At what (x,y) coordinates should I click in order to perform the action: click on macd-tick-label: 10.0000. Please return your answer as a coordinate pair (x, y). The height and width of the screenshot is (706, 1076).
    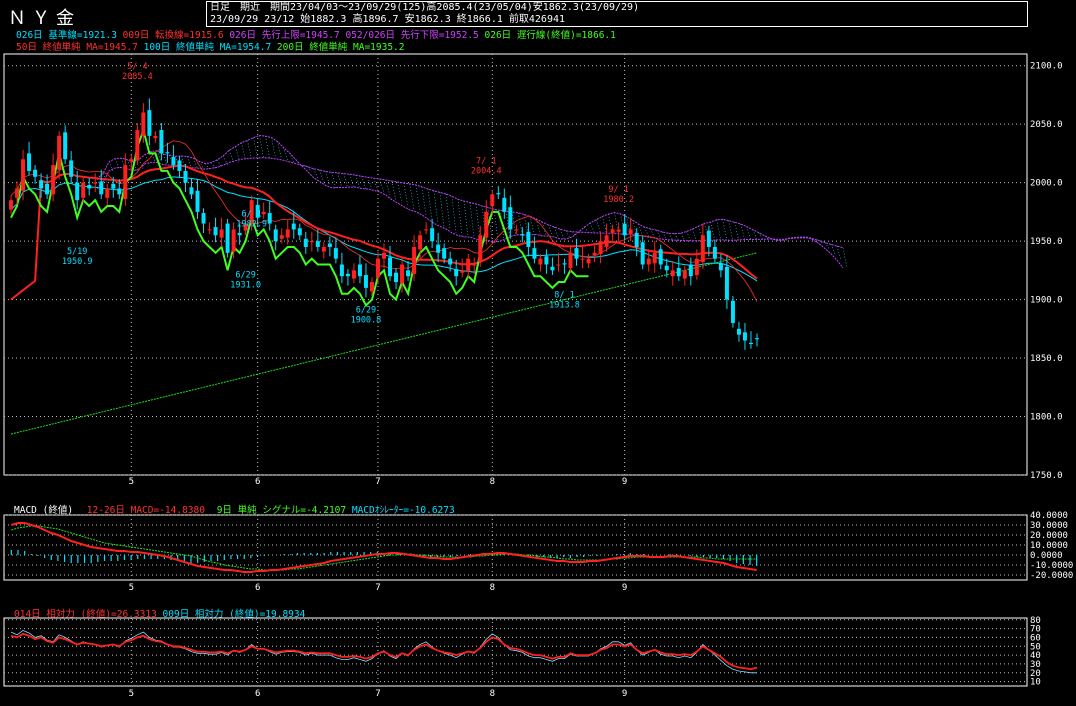
    Looking at the image, I should click on (1049, 546).